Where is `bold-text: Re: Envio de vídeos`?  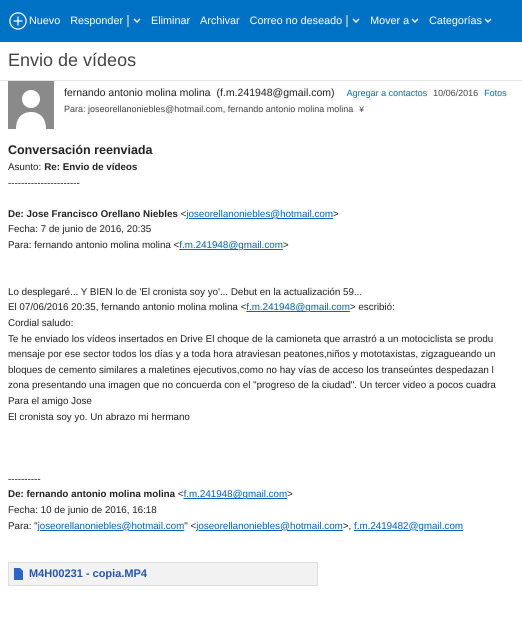
bold-text: Re: Envio de vídeos is located at coordinates (91, 168).